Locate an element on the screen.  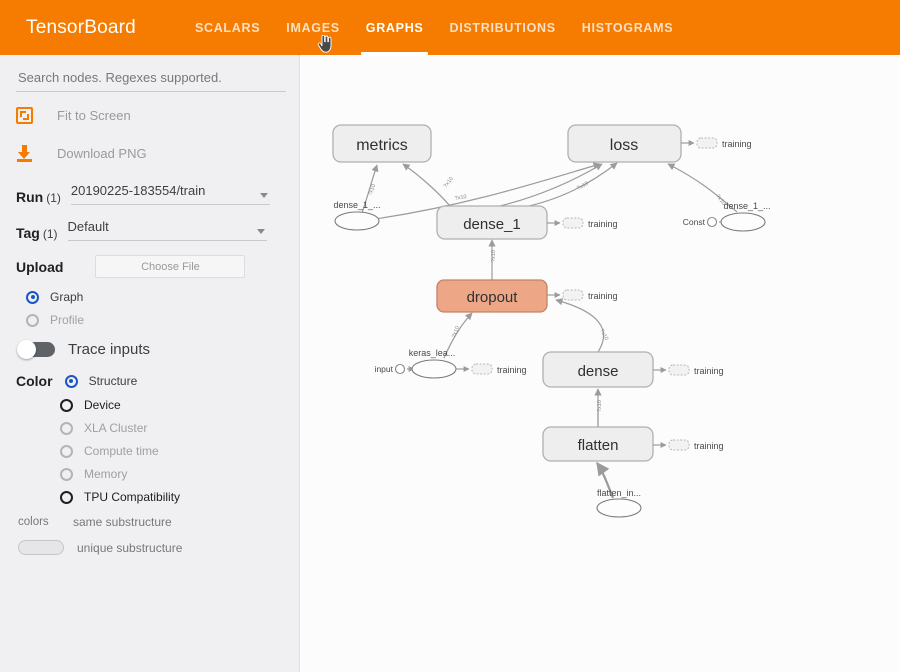
tag-select: Default is located at coordinates (167, 229).